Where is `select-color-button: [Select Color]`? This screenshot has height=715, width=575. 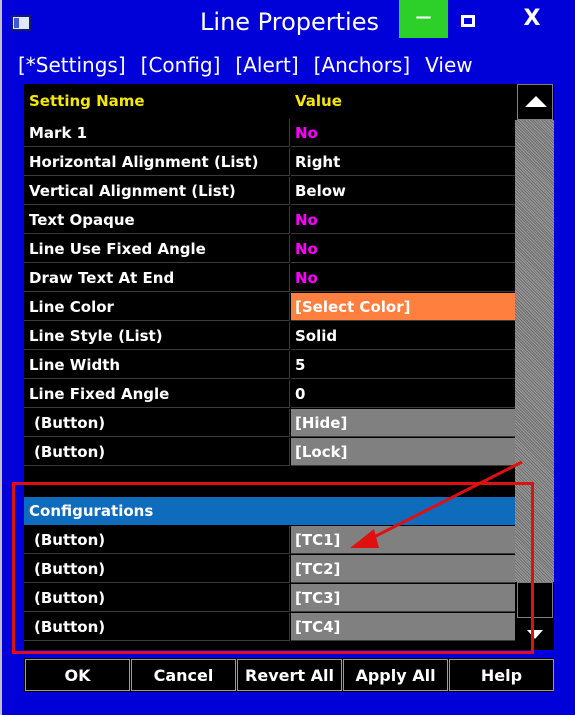 select-color-button: [Select Color] is located at coordinates (403, 307).